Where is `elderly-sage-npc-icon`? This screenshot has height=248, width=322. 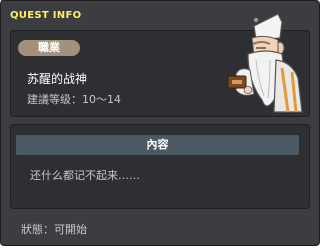
elderly-sage-npc-icon is located at coordinates (265, 63).